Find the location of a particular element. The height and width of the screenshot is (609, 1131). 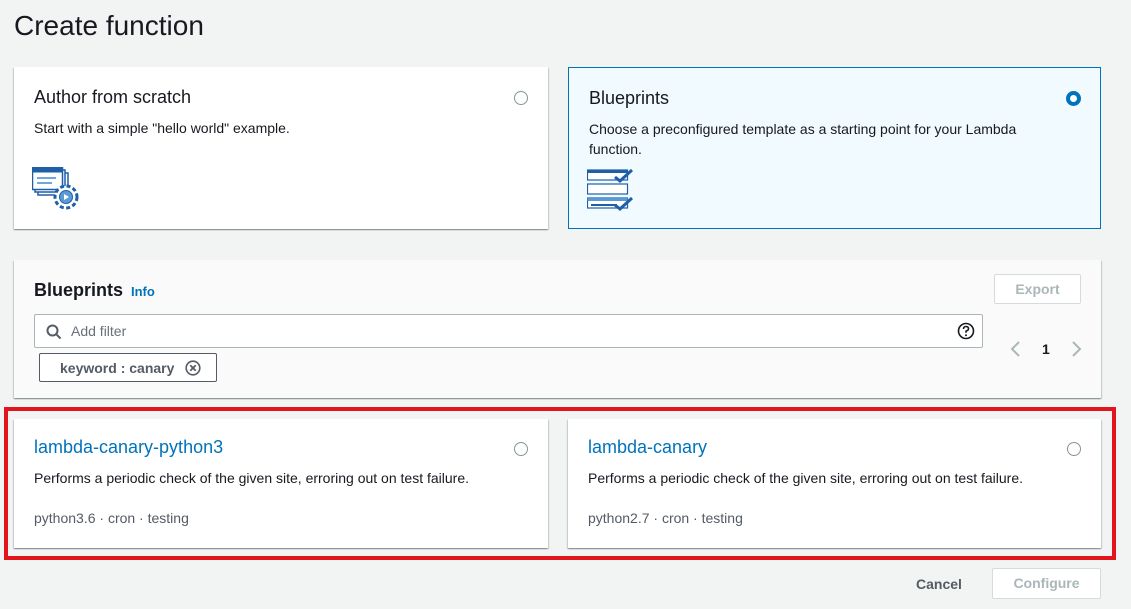

blueprints-radio is located at coordinates (1073, 98).